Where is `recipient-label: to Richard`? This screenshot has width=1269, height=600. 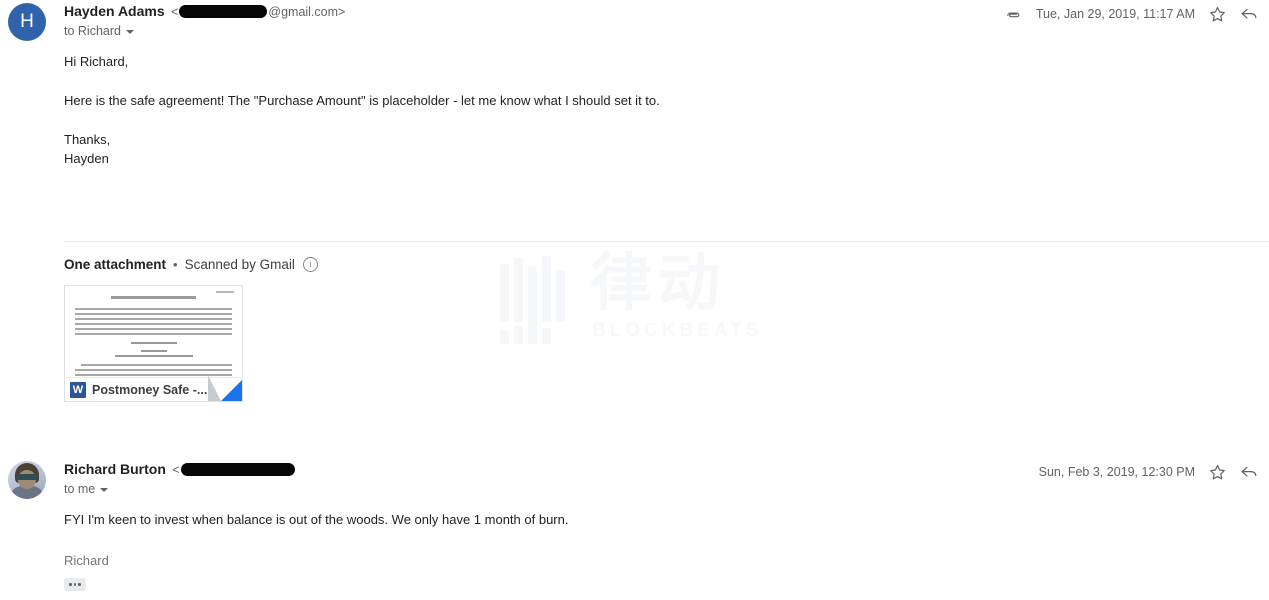 recipient-label: to Richard is located at coordinates (92, 31).